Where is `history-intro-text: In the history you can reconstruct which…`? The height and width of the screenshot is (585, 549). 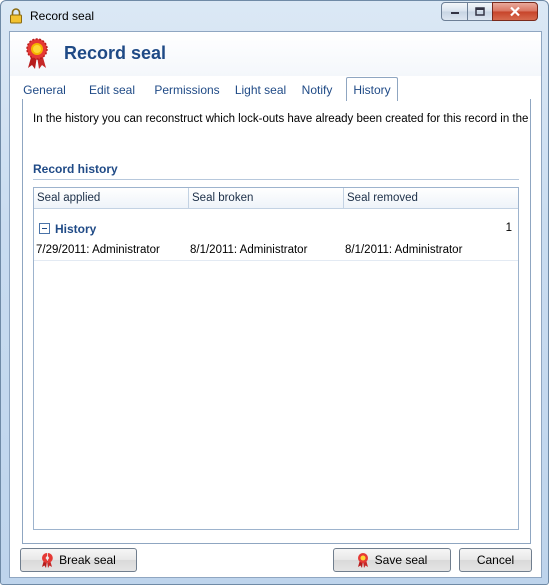
history-intro-text: In the history you can reconstruct which… is located at coordinates (280, 119).